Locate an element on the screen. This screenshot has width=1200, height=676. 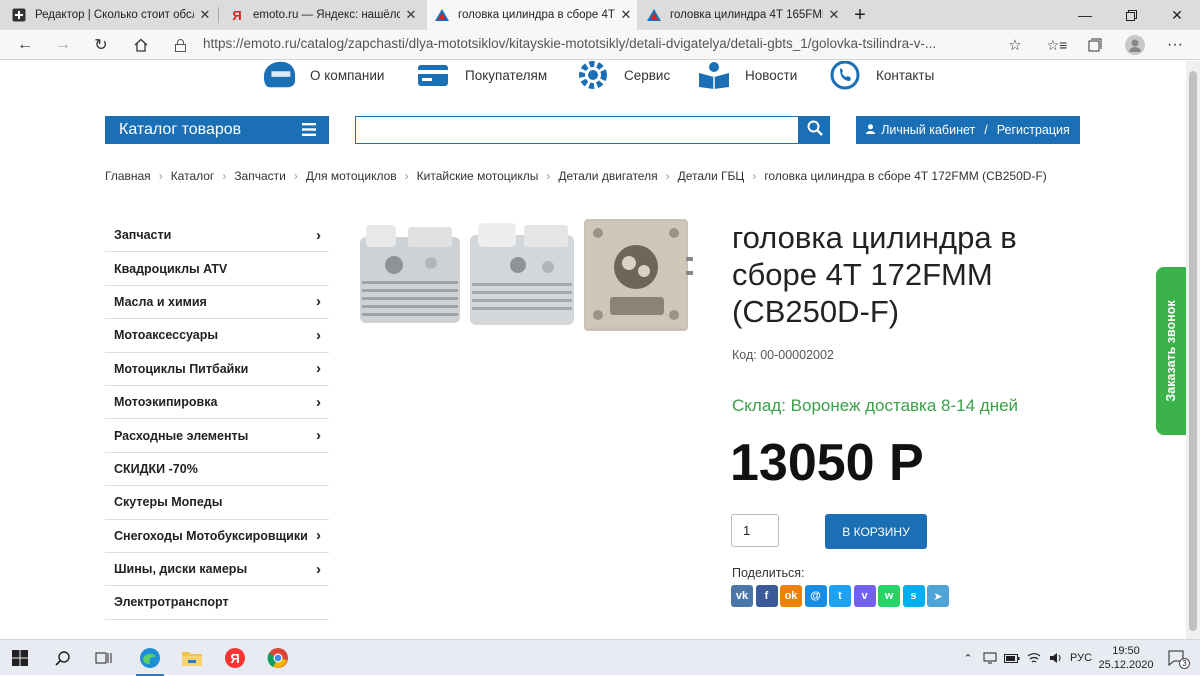
sidebar-item-consumables: Расходные элементы › is located at coordinates (217, 436).